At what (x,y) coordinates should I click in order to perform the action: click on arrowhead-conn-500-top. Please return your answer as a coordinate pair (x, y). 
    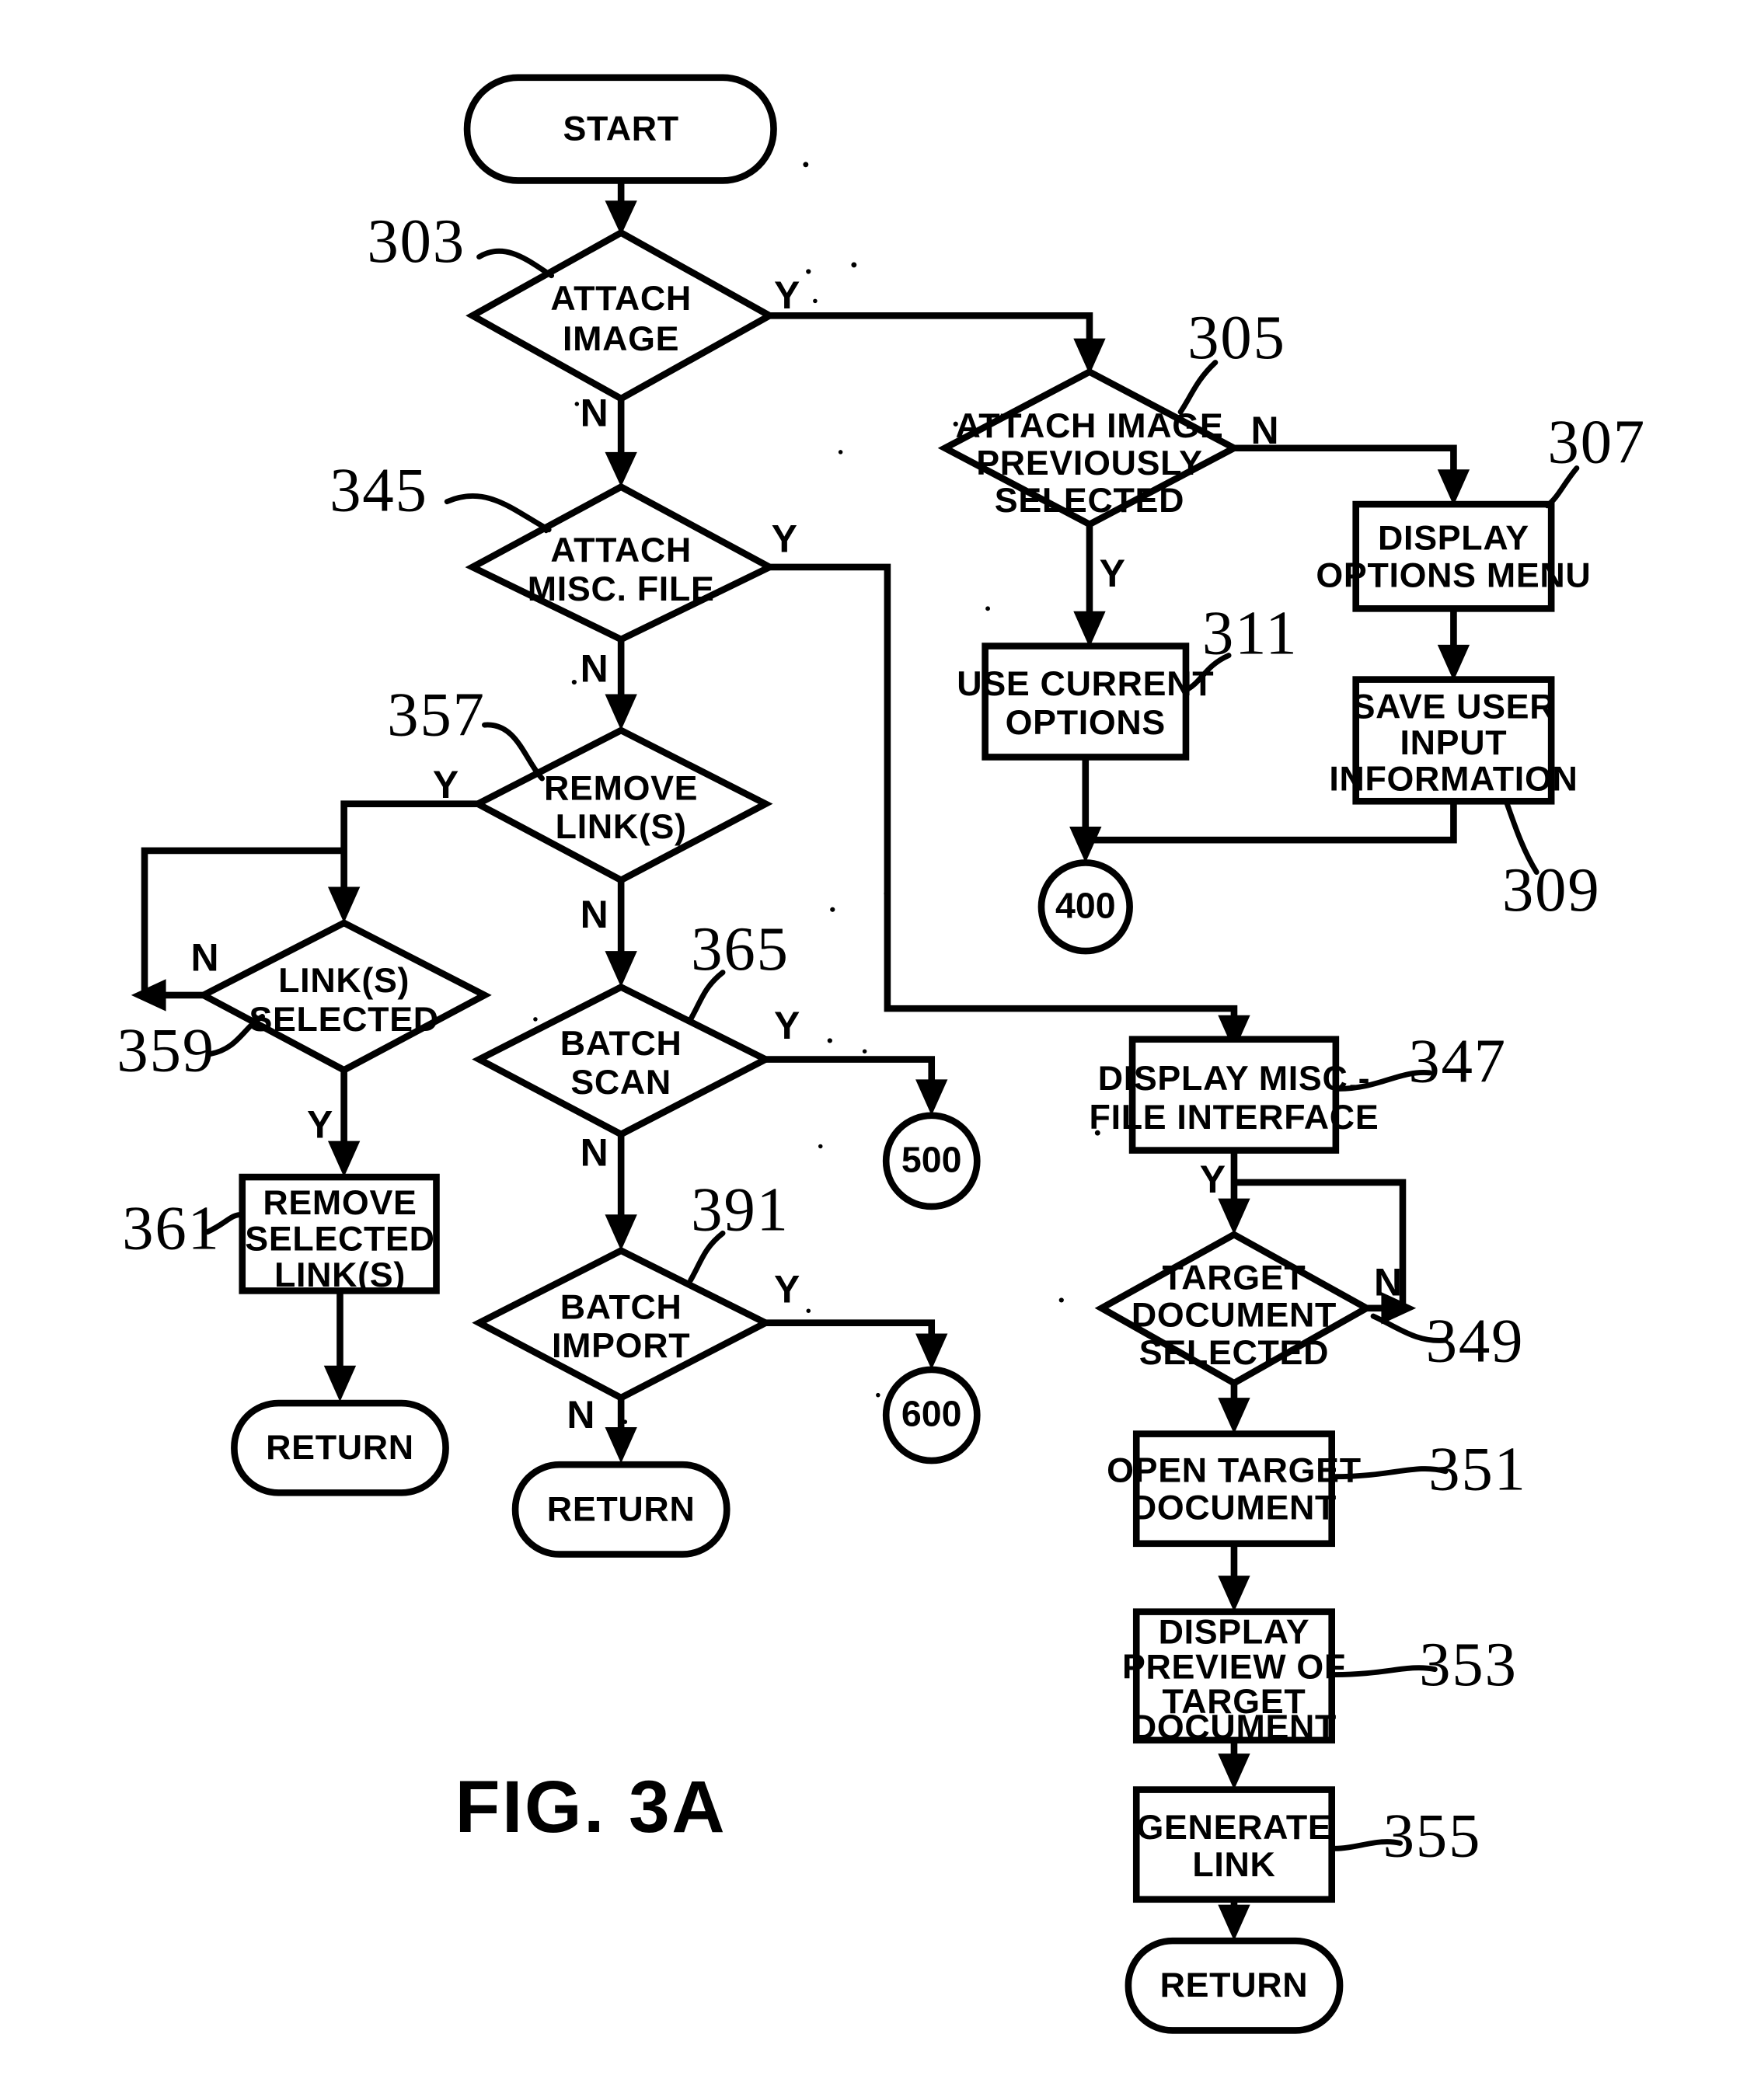
    Looking at the image, I should click on (932, 1097).